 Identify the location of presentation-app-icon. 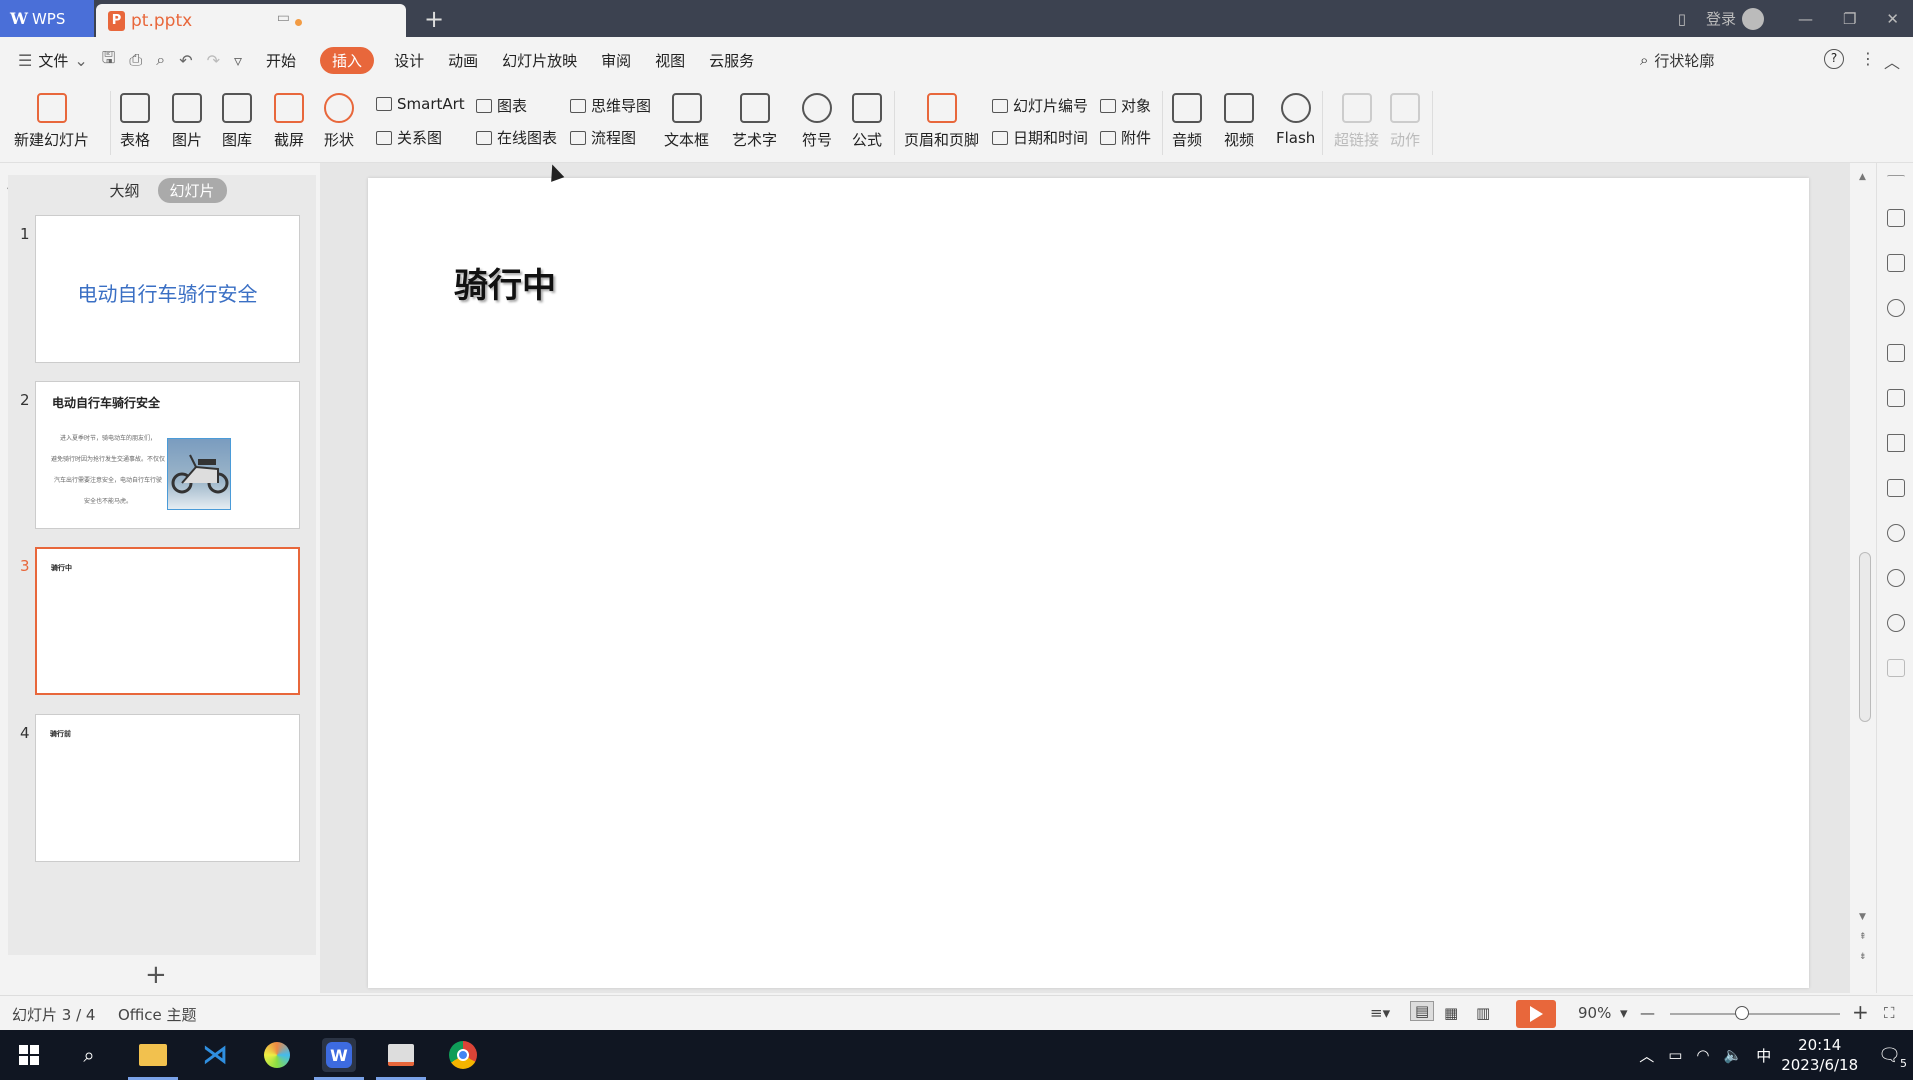
(401, 1059).